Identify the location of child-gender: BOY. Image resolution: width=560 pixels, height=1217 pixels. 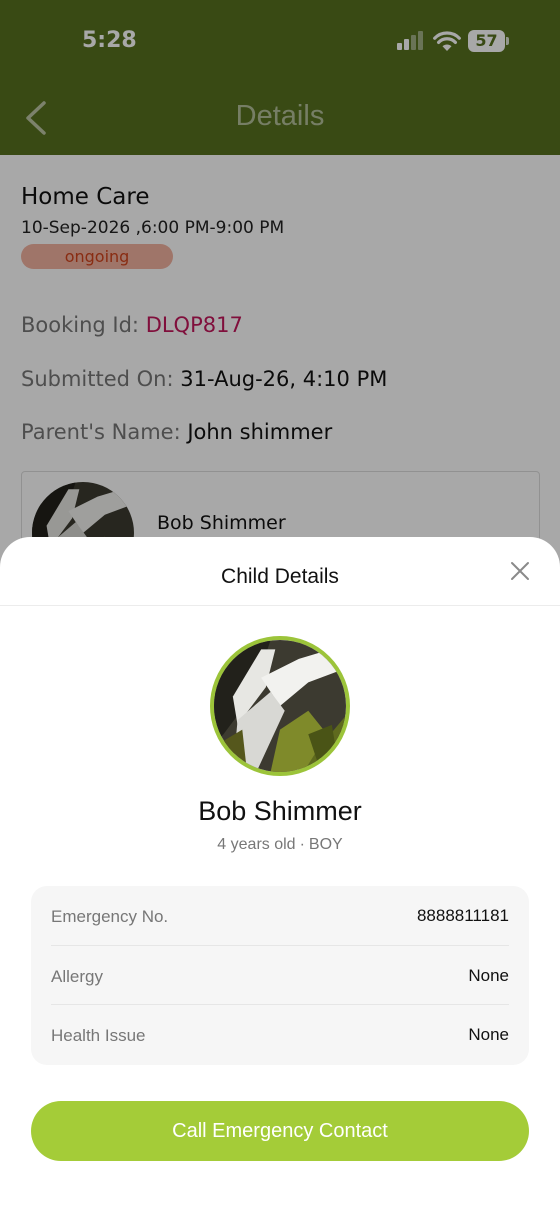
(325, 844).